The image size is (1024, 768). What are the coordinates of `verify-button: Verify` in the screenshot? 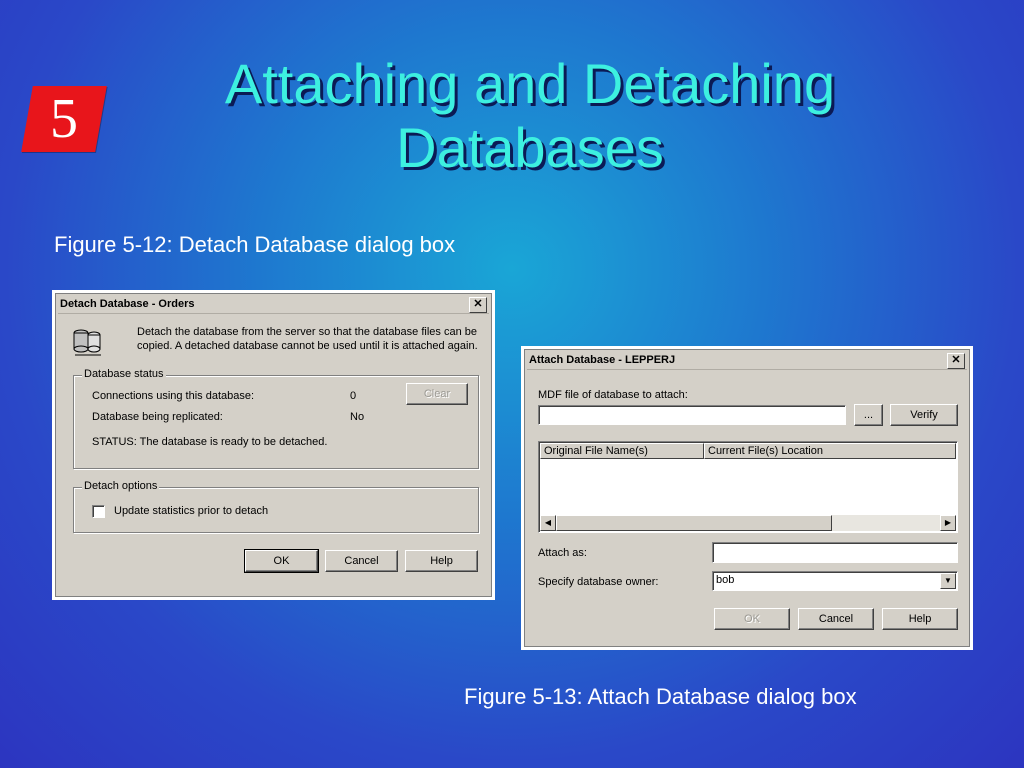 It's located at (924, 415).